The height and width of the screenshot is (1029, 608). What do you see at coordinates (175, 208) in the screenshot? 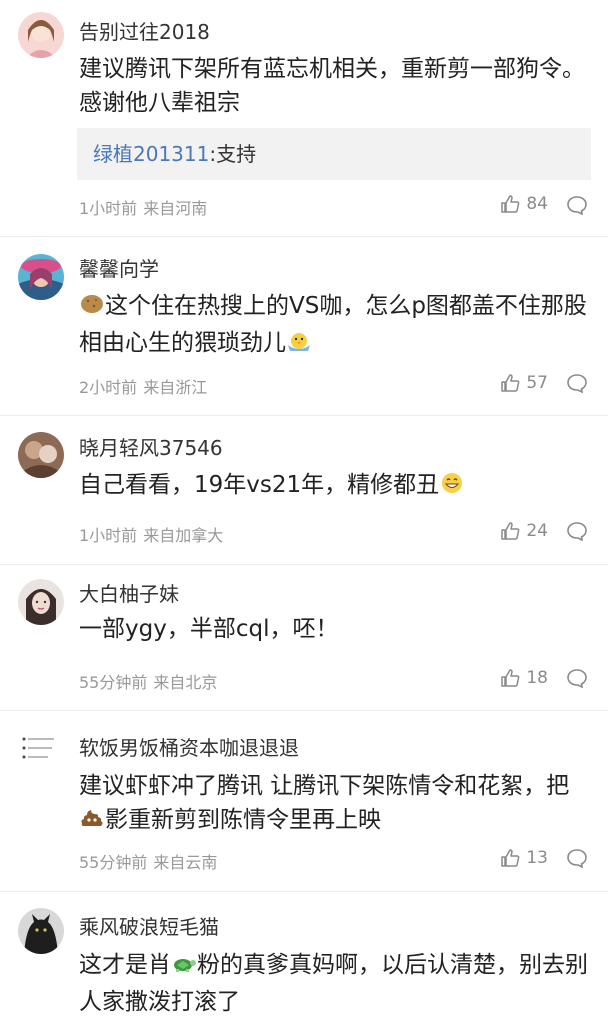
I see `comment-location: 来自河南` at bounding box center [175, 208].